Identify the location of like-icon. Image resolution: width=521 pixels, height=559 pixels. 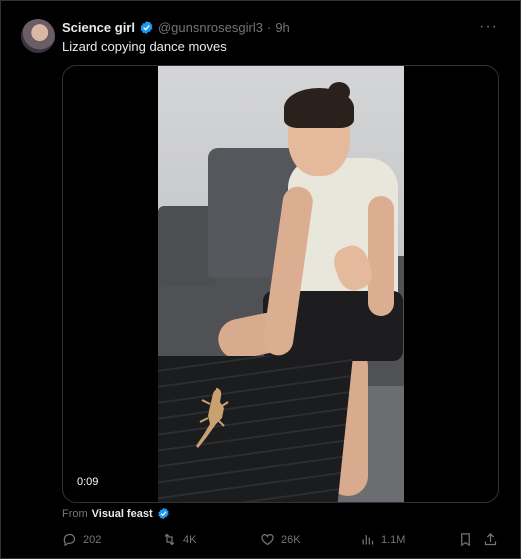
(267, 540).